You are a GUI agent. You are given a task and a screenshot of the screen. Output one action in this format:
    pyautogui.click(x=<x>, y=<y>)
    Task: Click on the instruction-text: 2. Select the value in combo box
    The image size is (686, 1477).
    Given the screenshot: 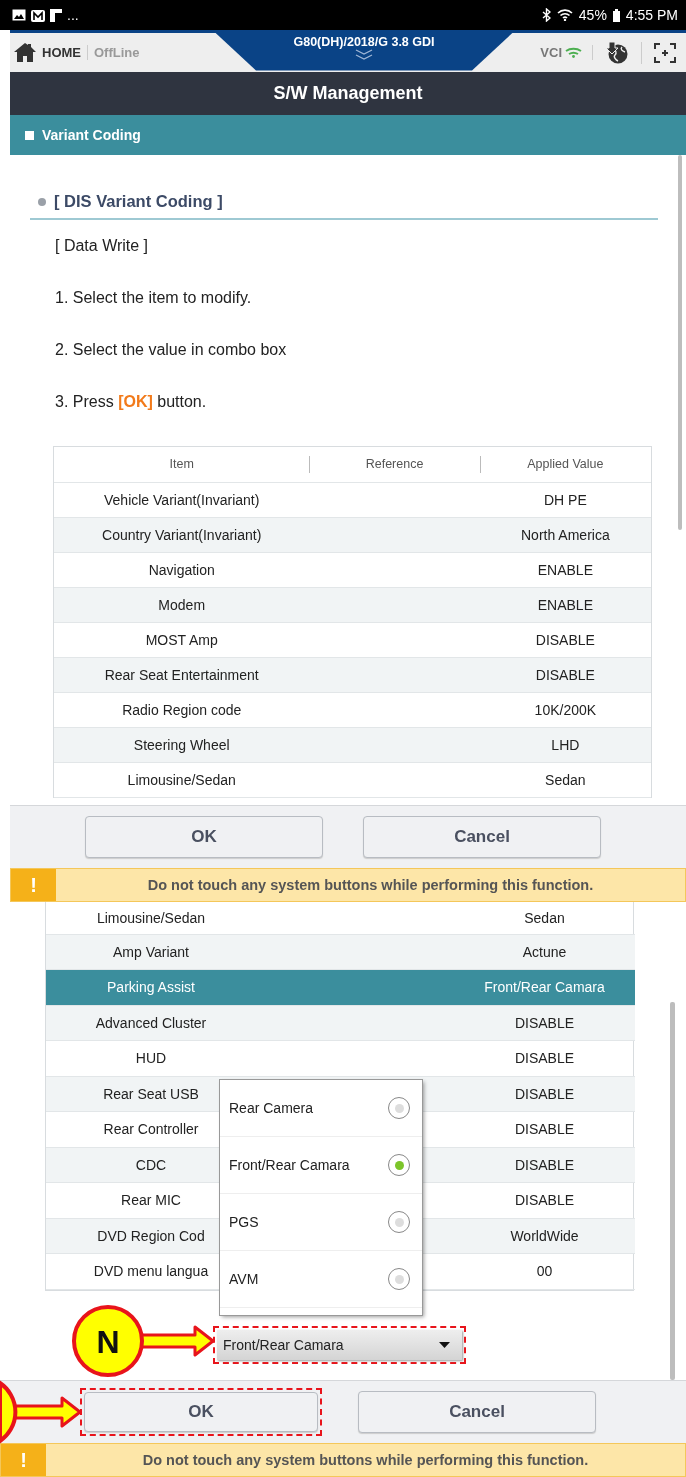 What is the action you would take?
    pyautogui.click(x=171, y=350)
    